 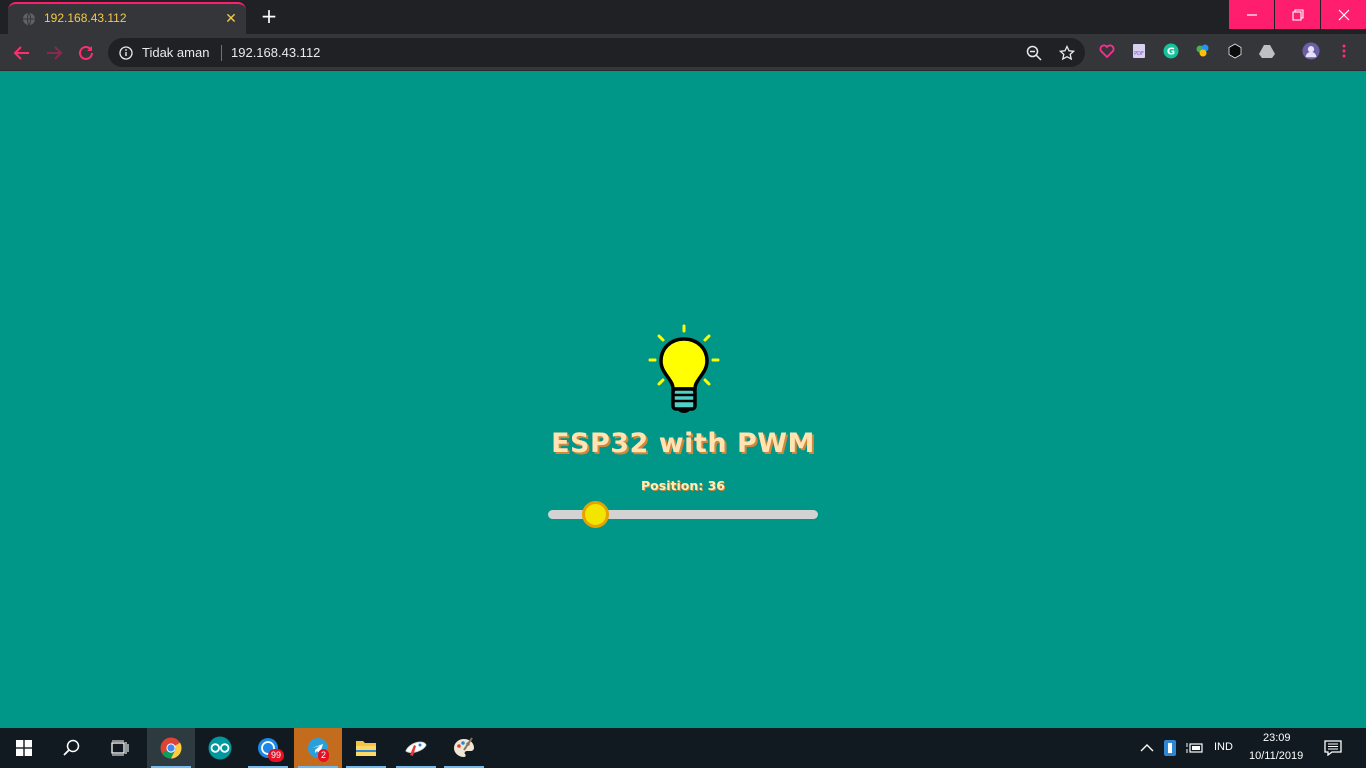 I want to click on search-icon, so click(x=71, y=747).